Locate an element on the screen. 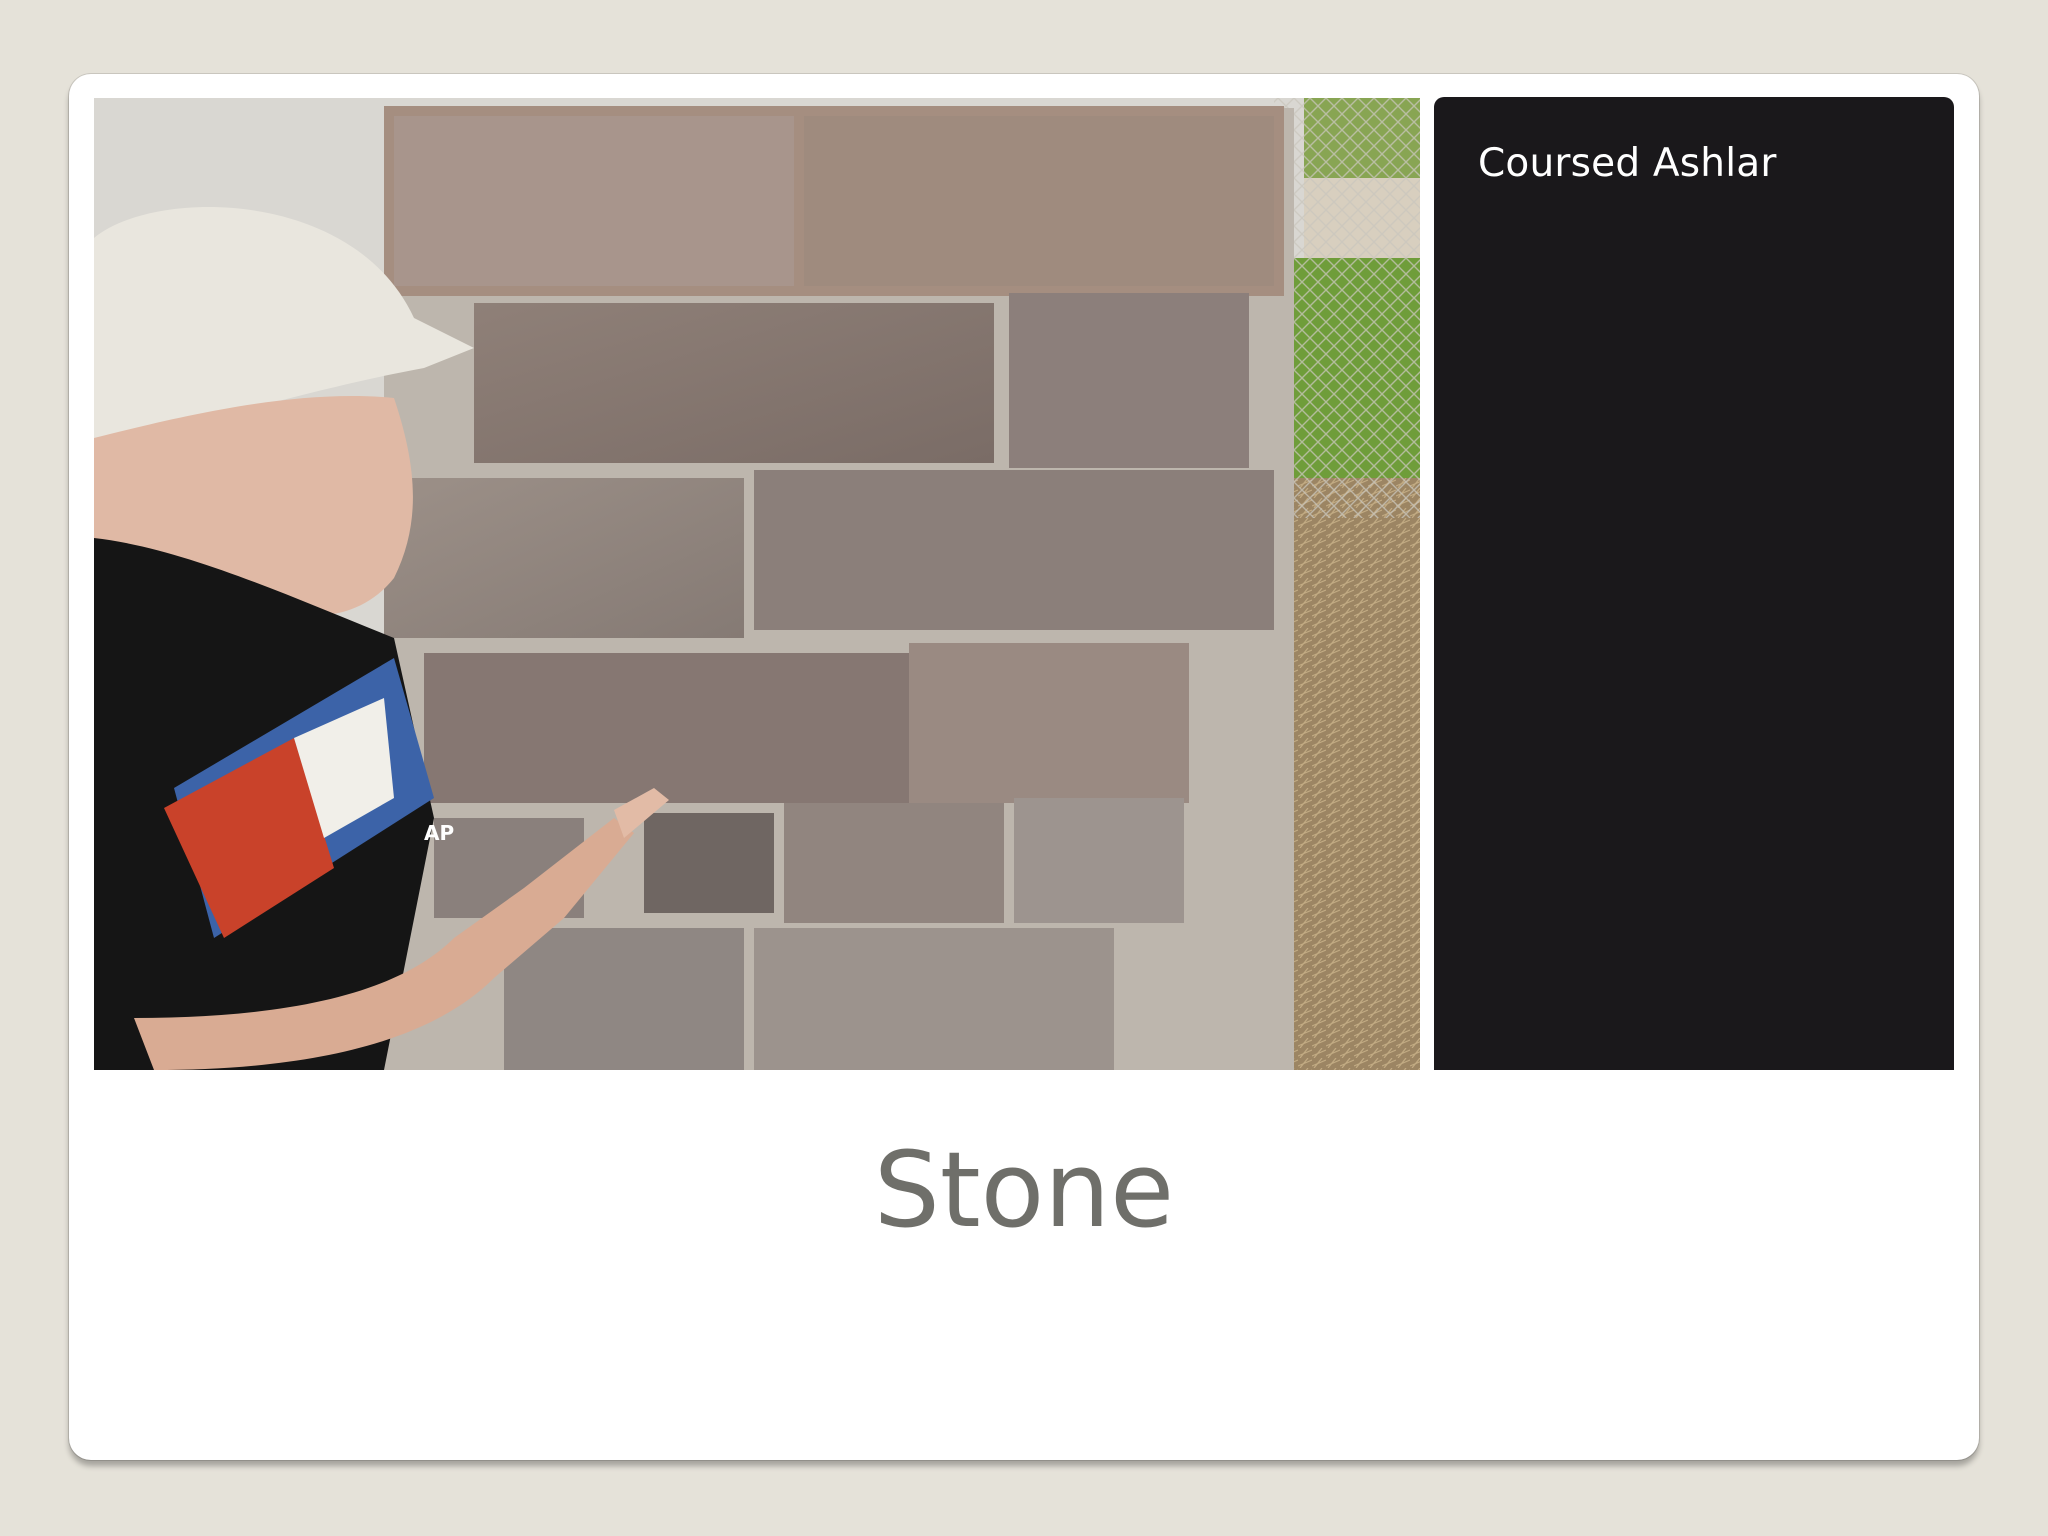  photo-caption: Coursed Ashlar is located at coordinates (1627, 163).